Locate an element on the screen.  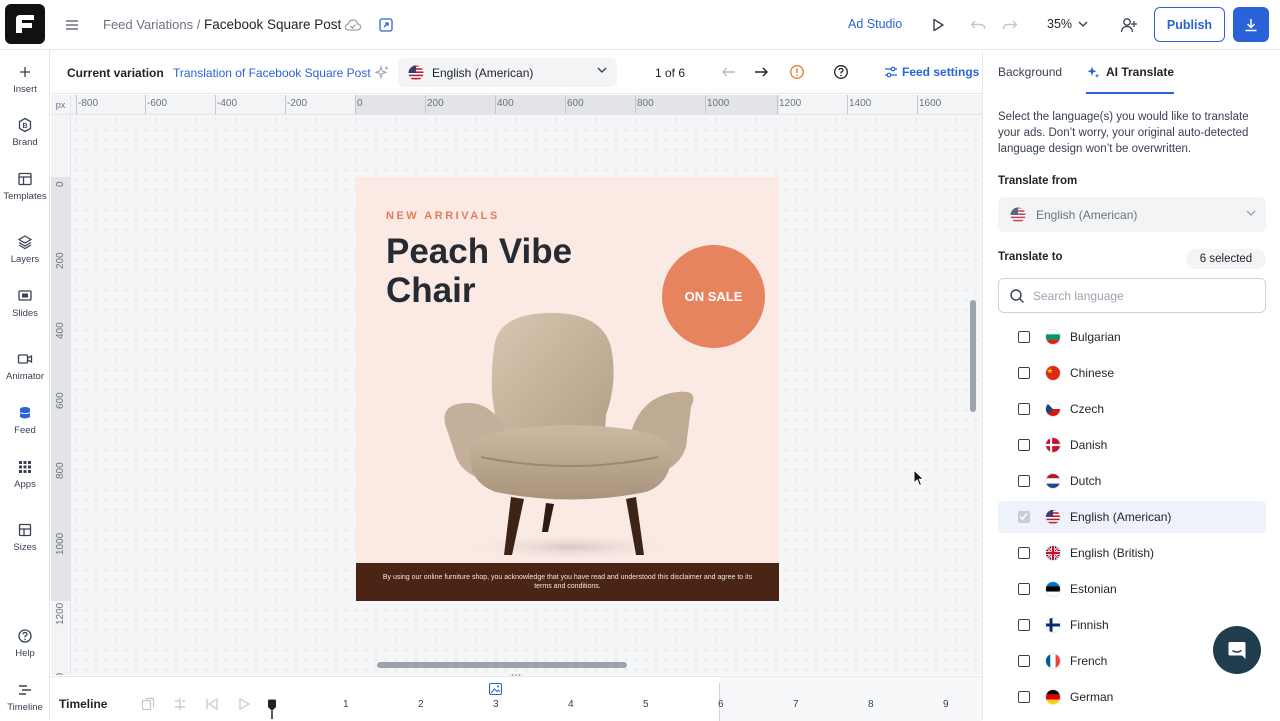
sidebar-item-templates: Templates is located at coordinates (25, 186).